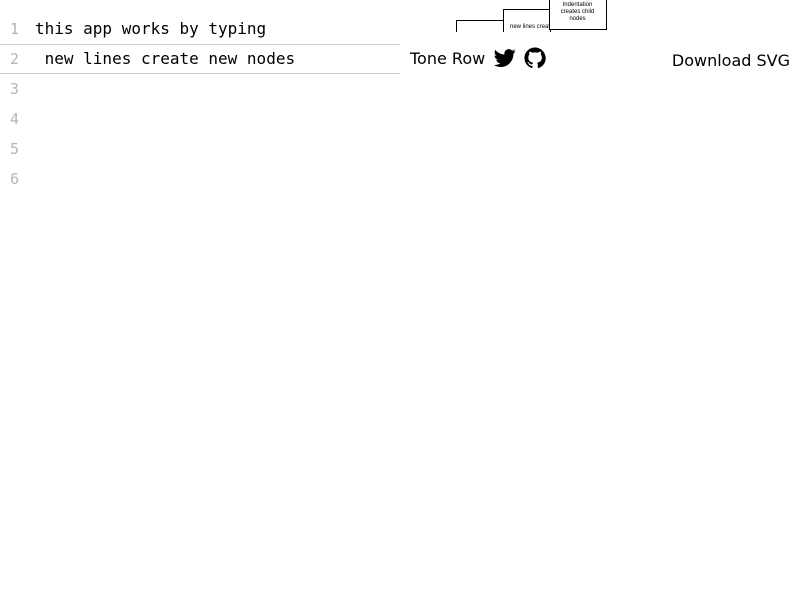 This screenshot has width=800, height=600. I want to click on twitter-icon, so click(504, 58).